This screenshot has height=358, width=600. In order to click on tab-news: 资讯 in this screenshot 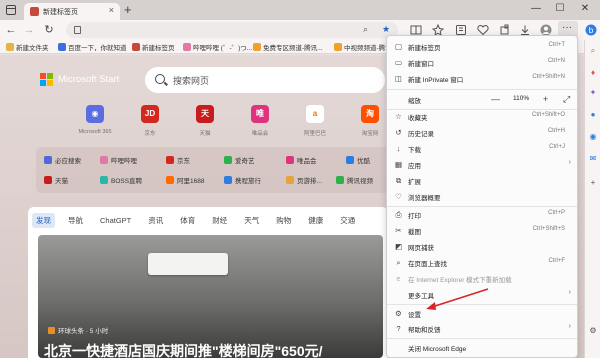, I will do `click(155, 220)`.